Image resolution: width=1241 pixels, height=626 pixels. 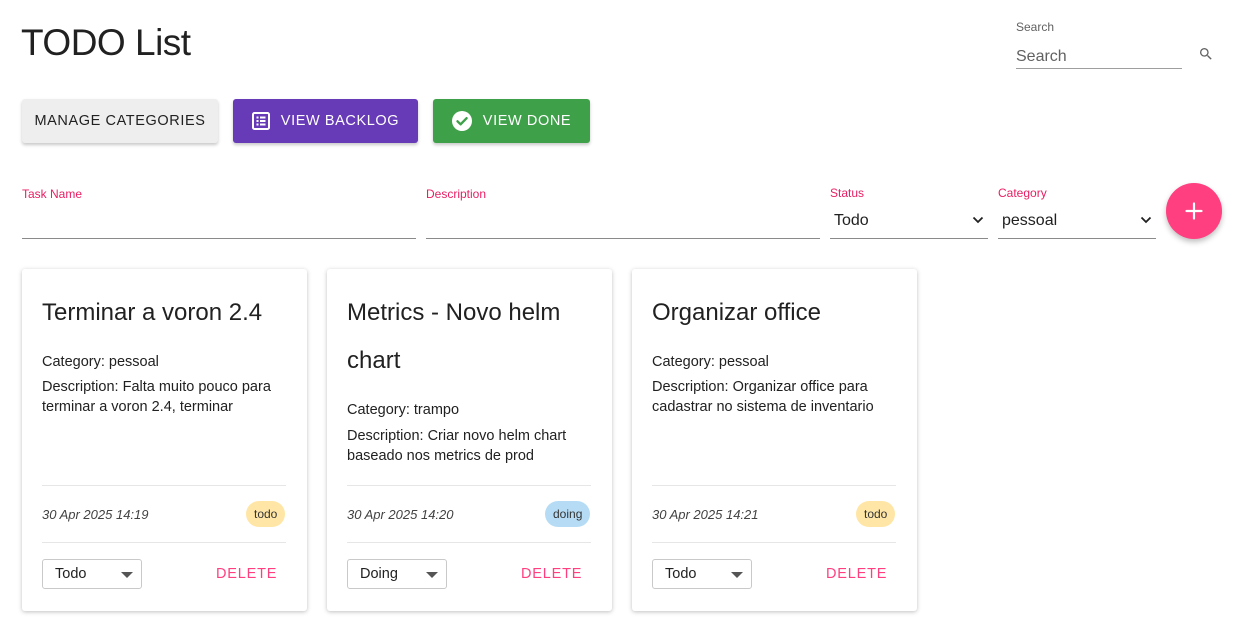 What do you see at coordinates (379, 574) in the screenshot?
I see `task-status-value: Doing` at bounding box center [379, 574].